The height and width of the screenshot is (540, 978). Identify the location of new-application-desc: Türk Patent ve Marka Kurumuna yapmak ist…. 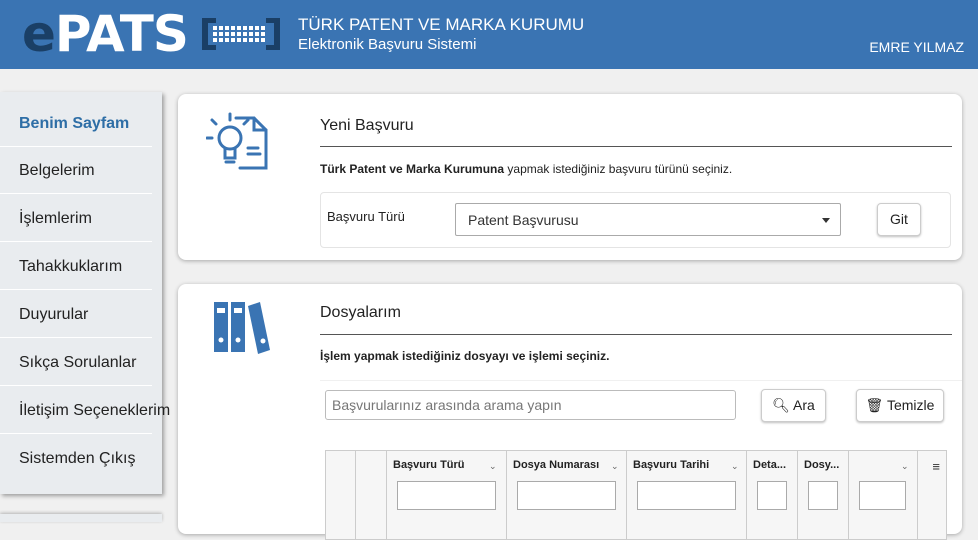
(526, 169).